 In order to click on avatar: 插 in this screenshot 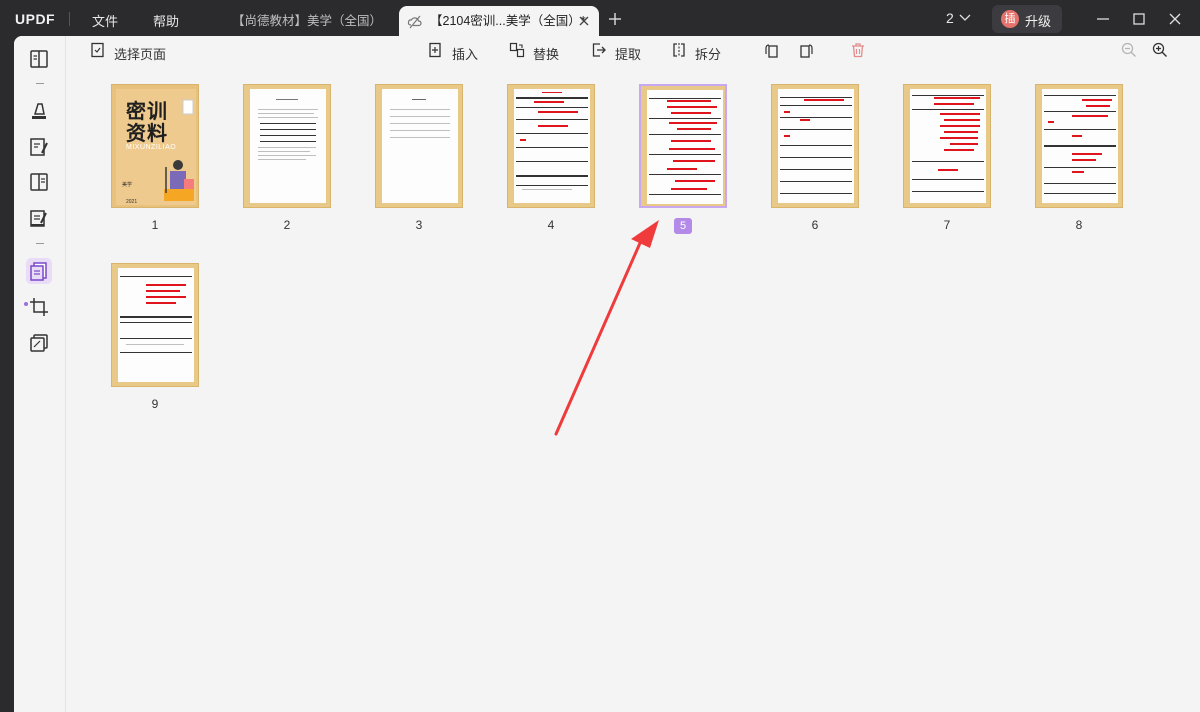, I will do `click(1010, 19)`.